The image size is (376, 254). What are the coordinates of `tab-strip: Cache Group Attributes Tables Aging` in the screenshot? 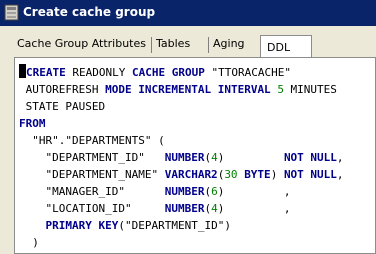 It's located at (188, 41).